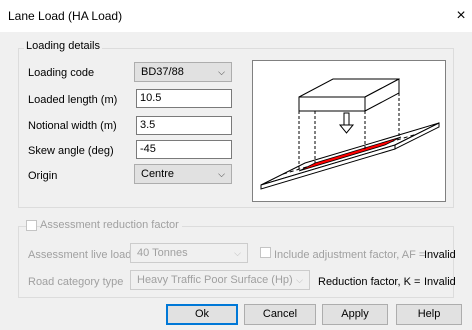 The height and width of the screenshot is (330, 472). I want to click on load-patch, so click(350, 154).